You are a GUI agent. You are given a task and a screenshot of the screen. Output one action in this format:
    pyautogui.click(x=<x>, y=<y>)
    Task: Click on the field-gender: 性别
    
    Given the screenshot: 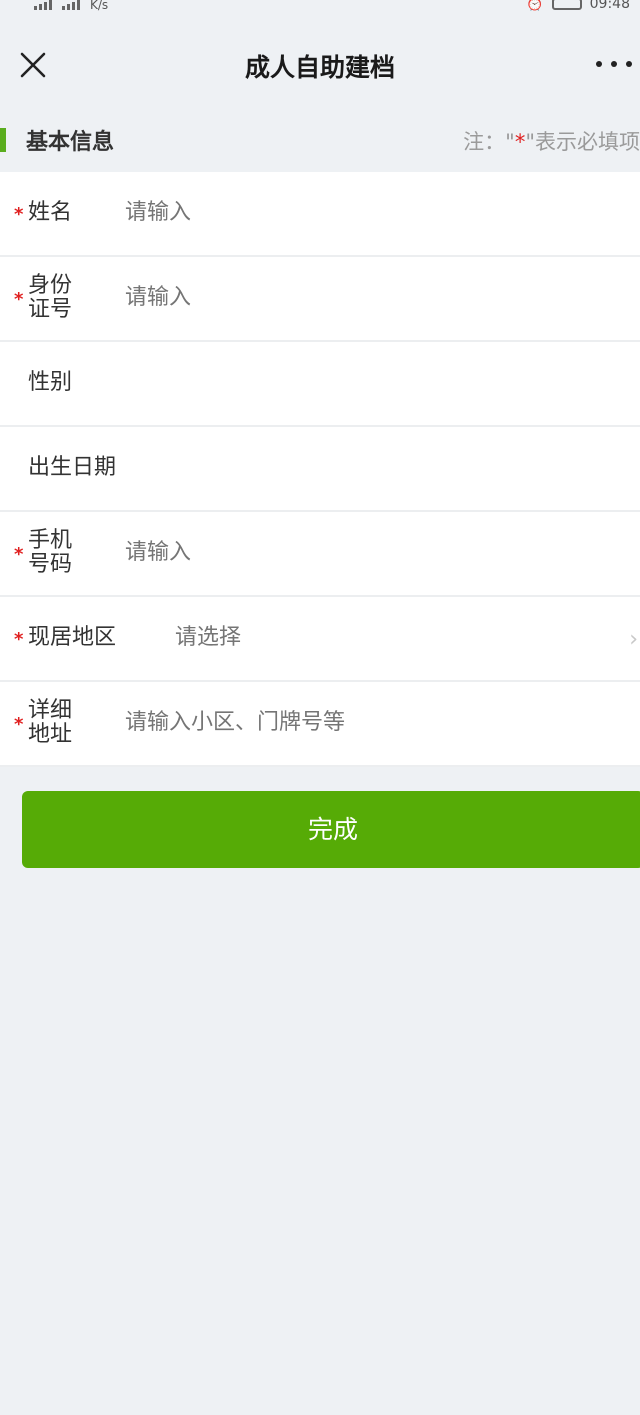 What is the action you would take?
    pyautogui.click(x=320, y=384)
    